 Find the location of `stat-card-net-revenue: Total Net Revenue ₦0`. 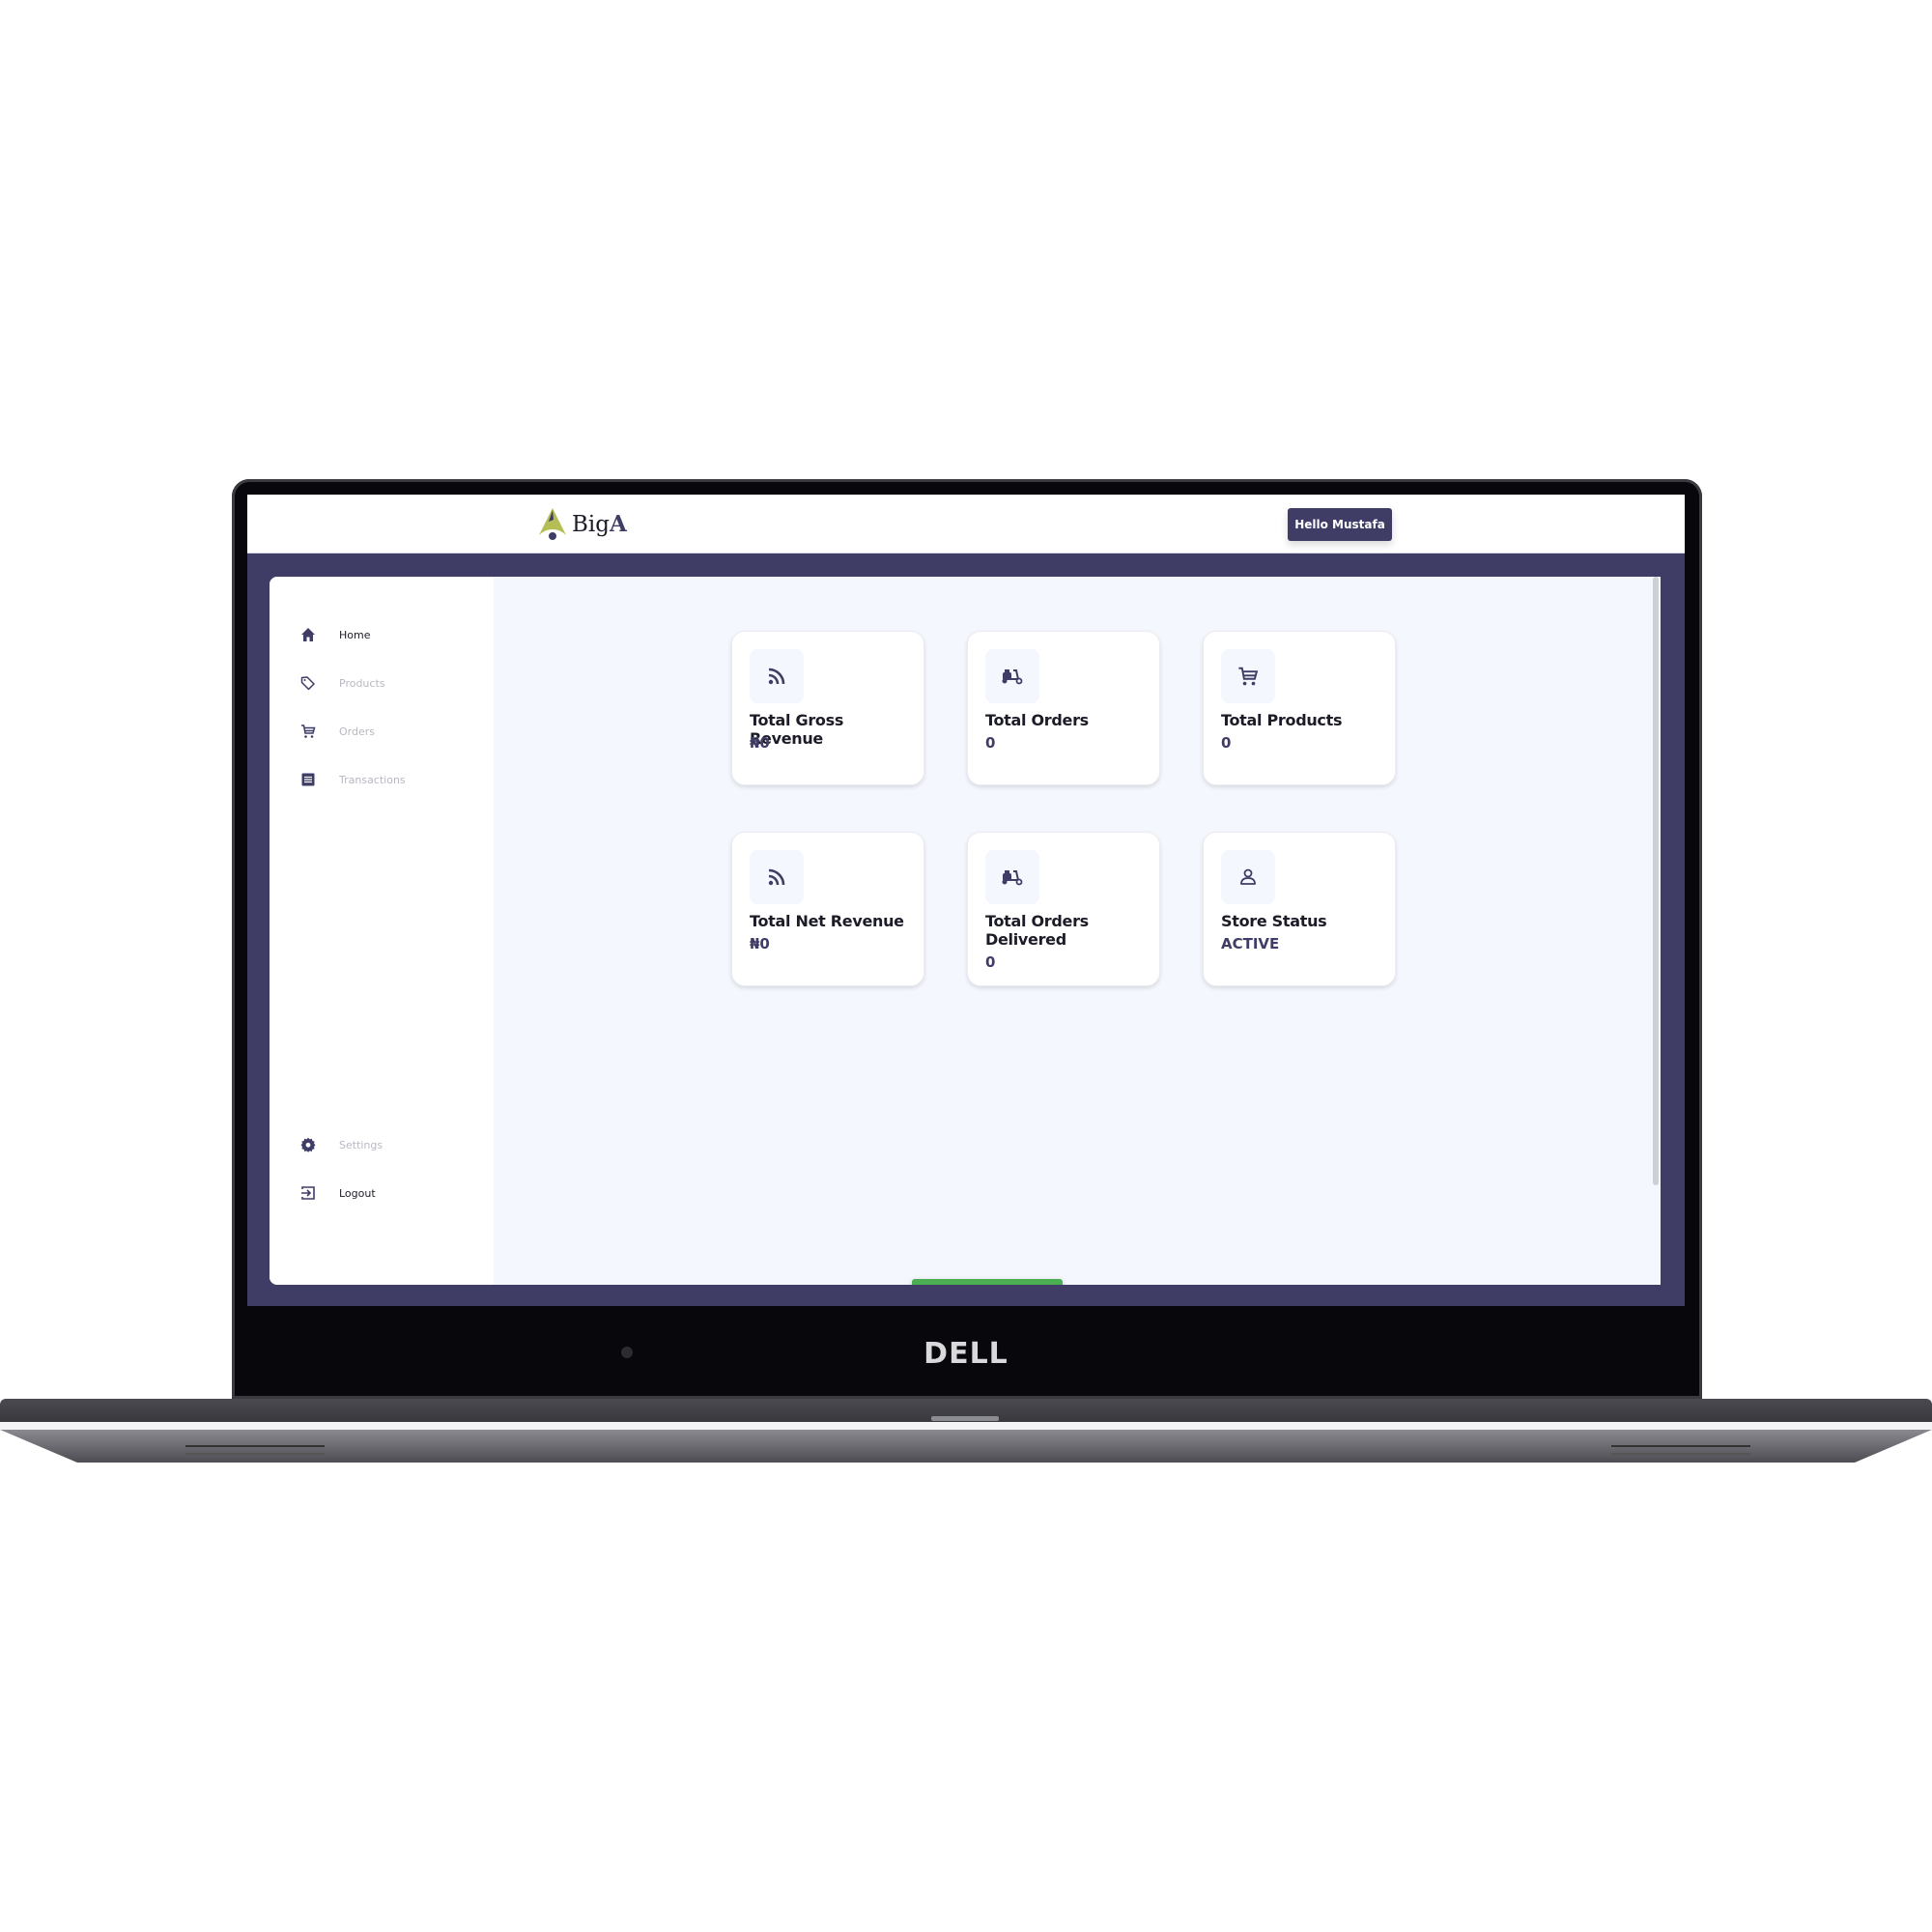

stat-card-net-revenue: Total Net Revenue ₦0 is located at coordinates (827, 909).